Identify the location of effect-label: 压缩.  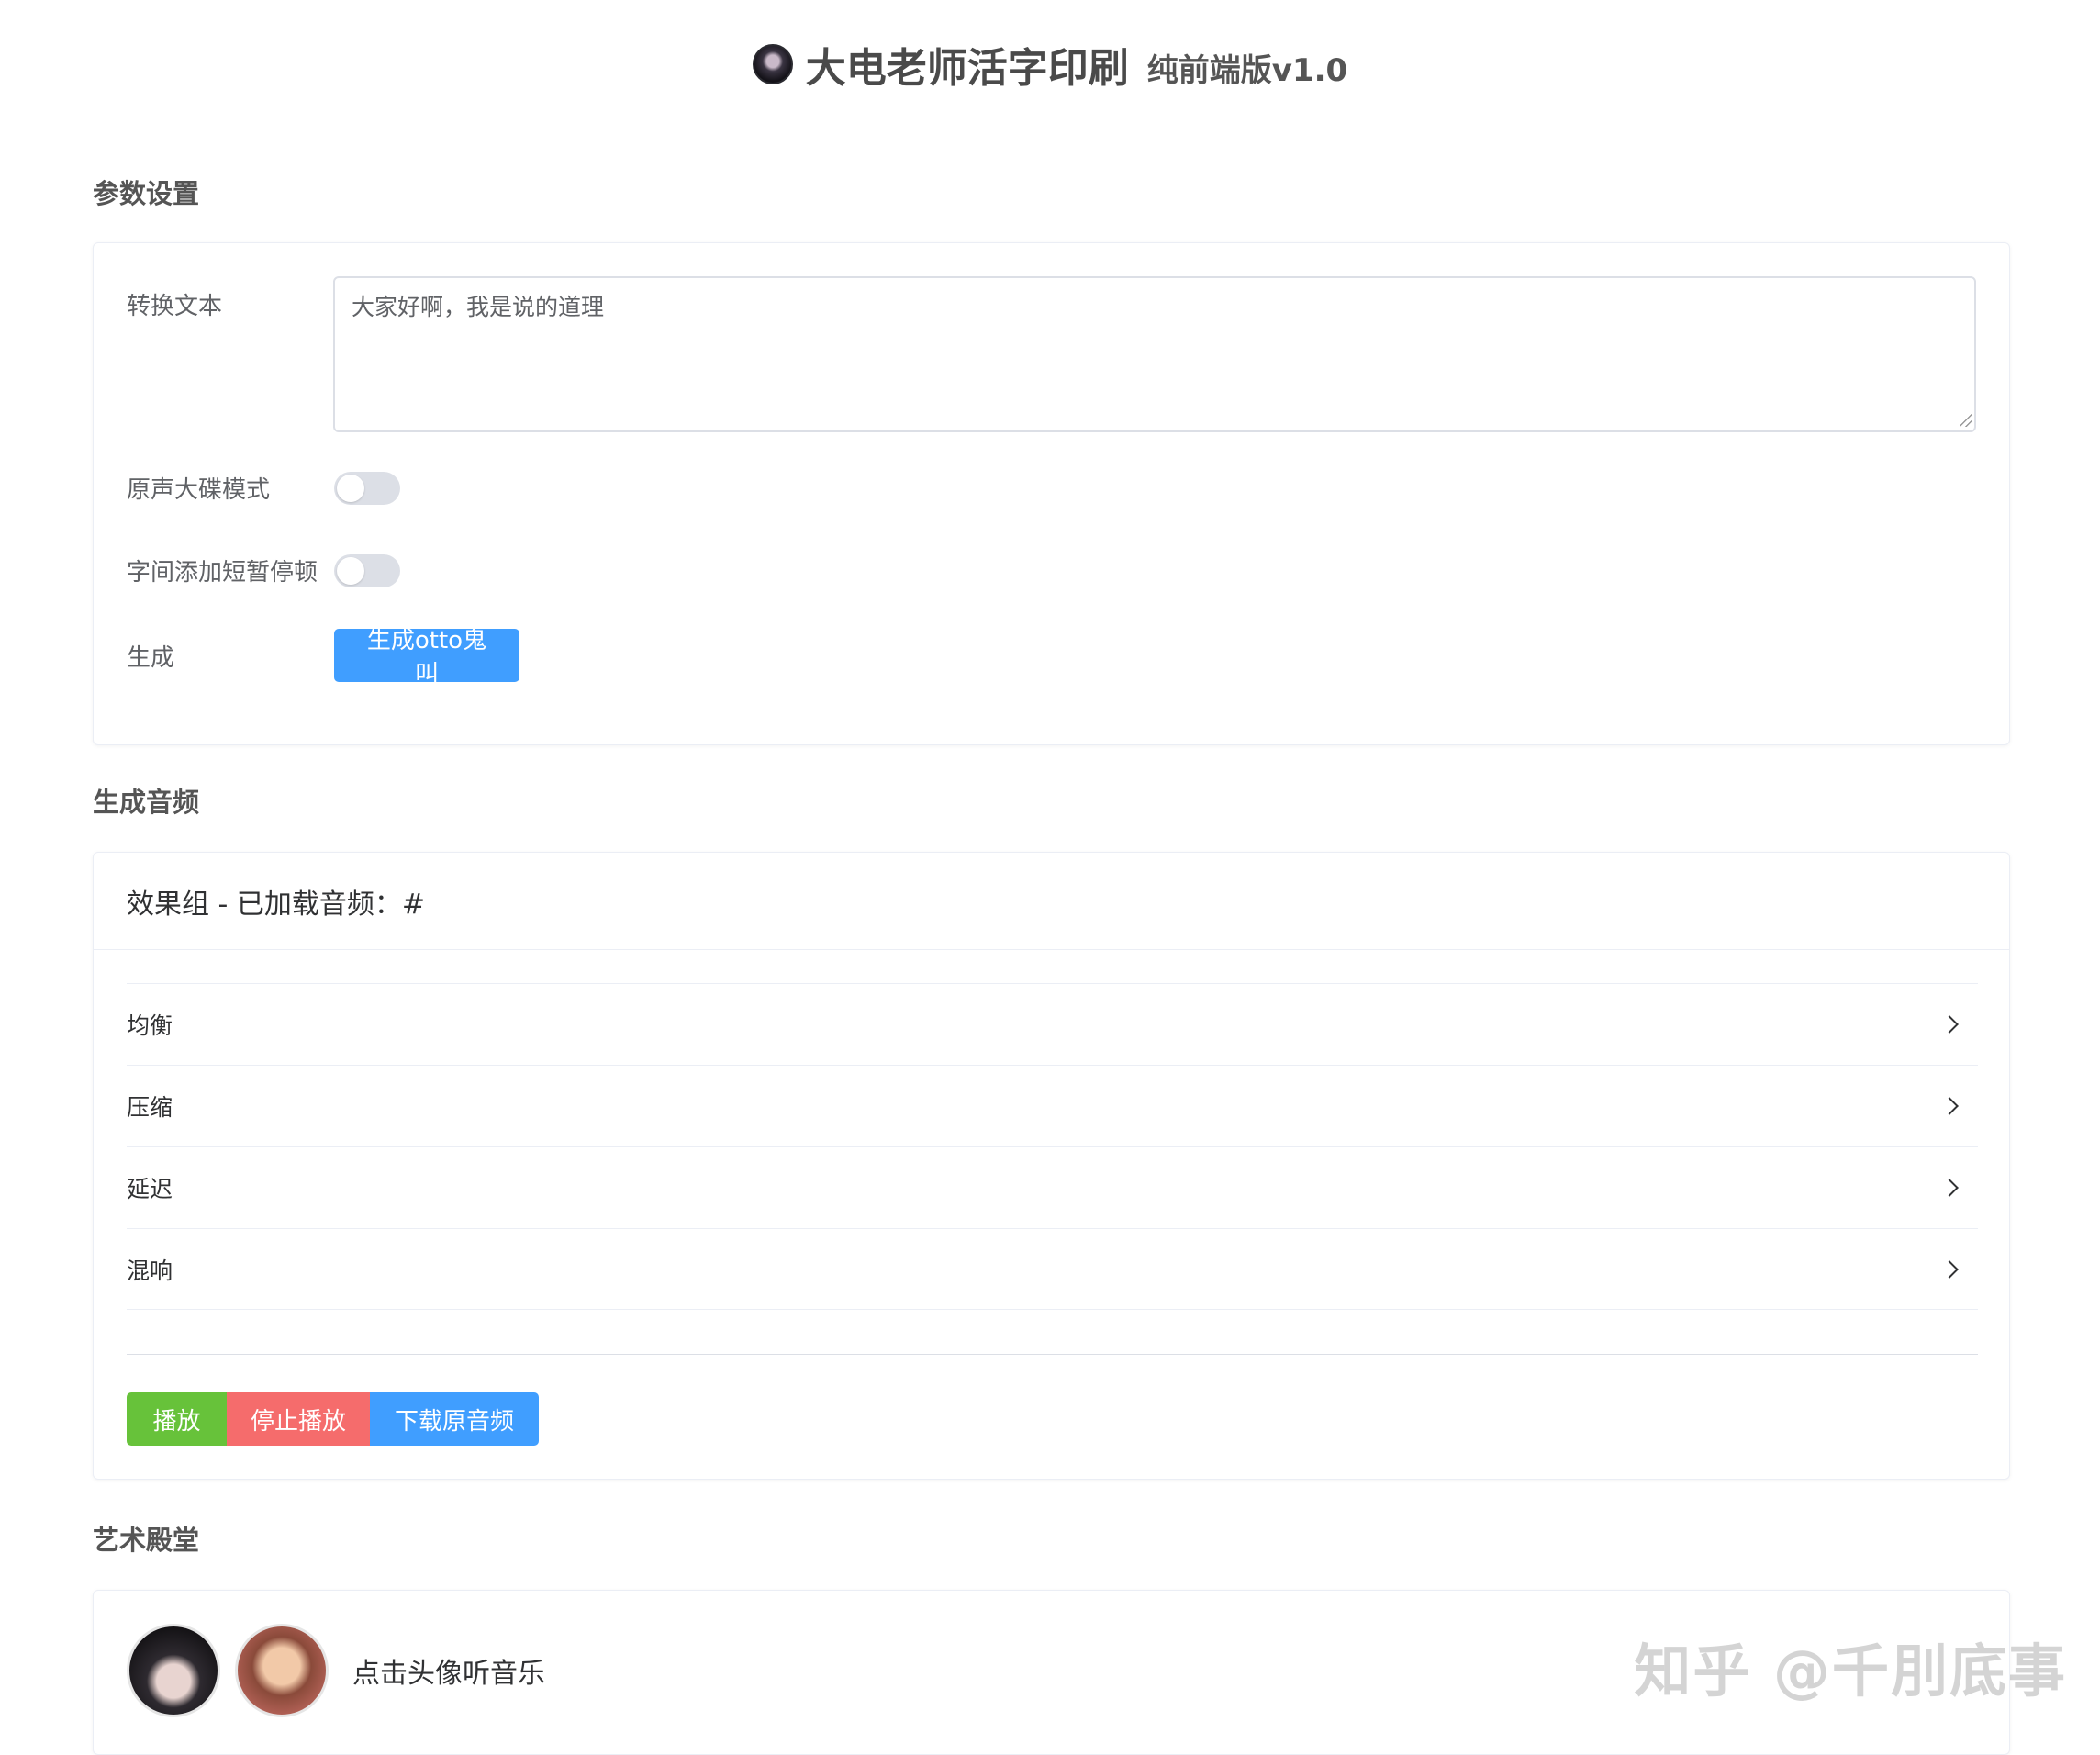
(150, 1107).